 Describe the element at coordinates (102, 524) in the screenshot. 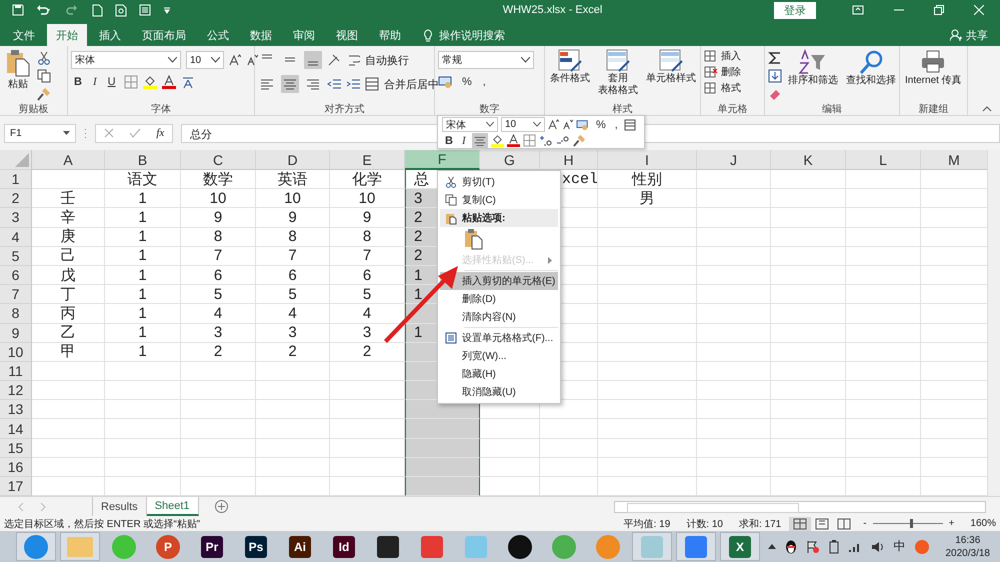

I see `status-message: 选定目标区域，然后按 ENTER 或选择“粘贴”` at that location.